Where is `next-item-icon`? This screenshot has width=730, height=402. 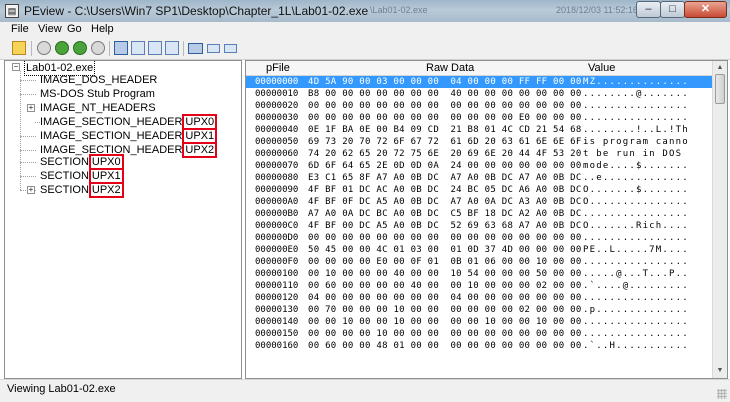 next-item-icon is located at coordinates (98, 48).